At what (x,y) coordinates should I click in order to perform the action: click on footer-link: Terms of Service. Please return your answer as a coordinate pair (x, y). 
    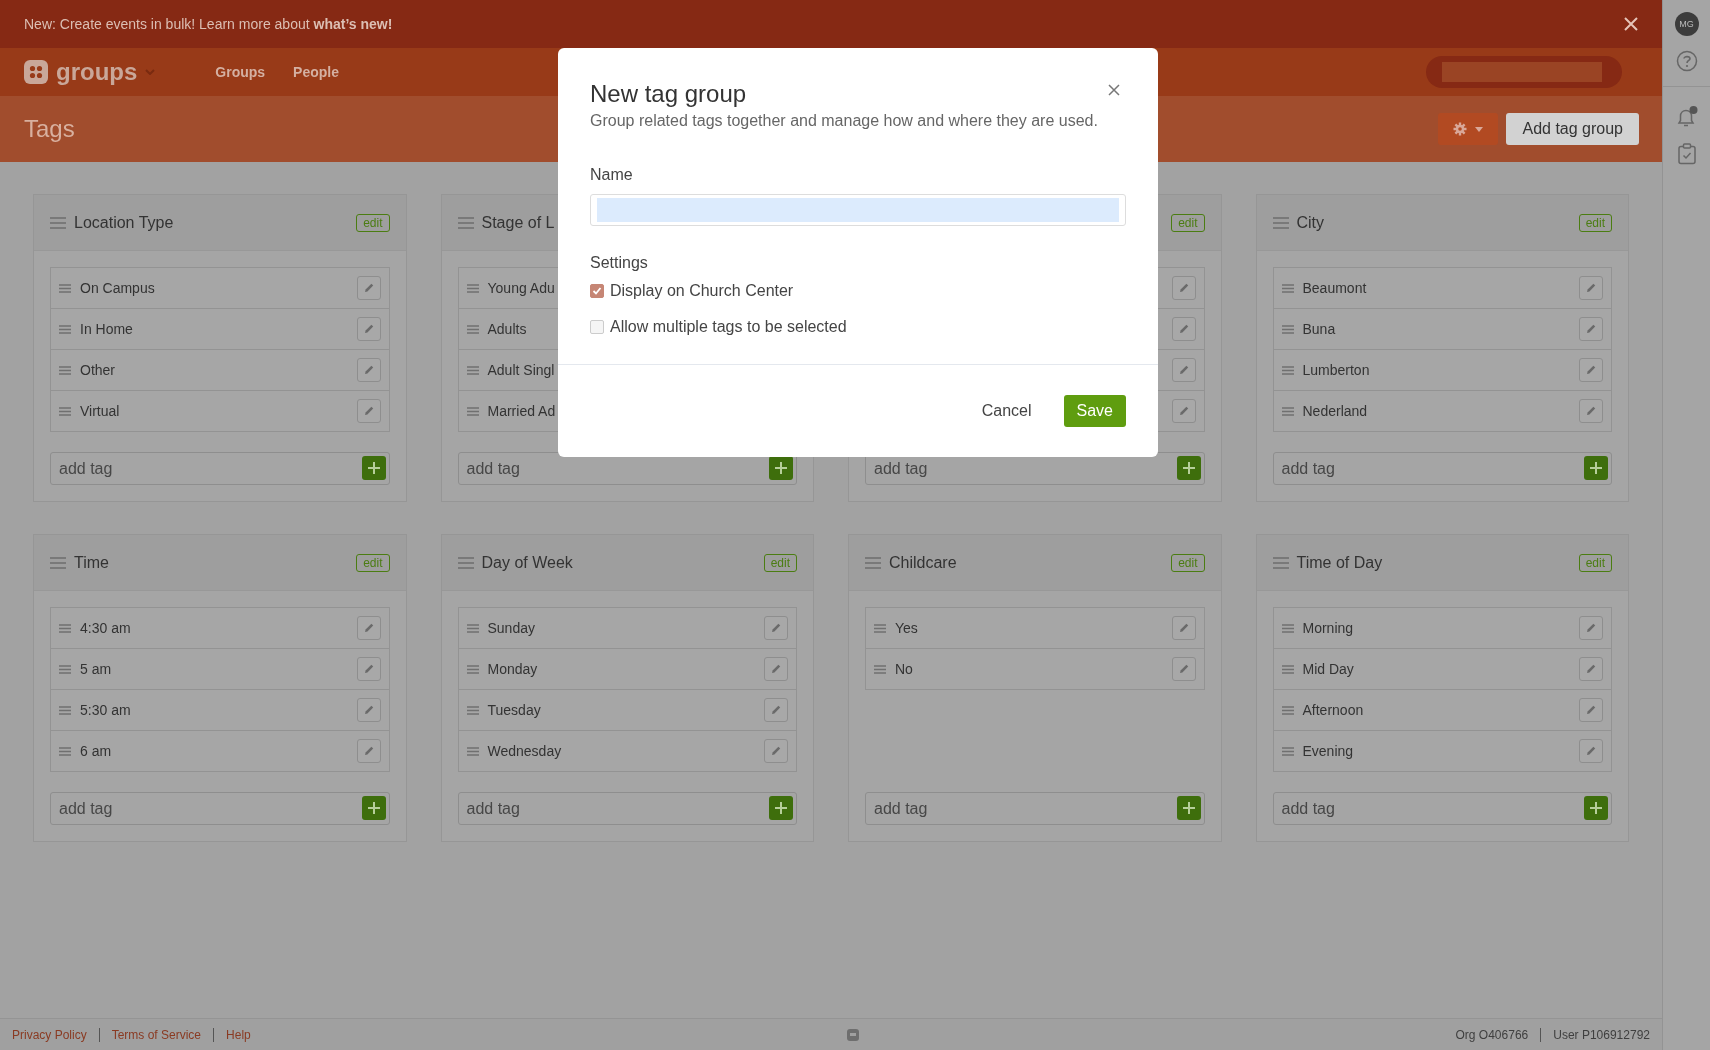
    Looking at the image, I should click on (156, 1034).